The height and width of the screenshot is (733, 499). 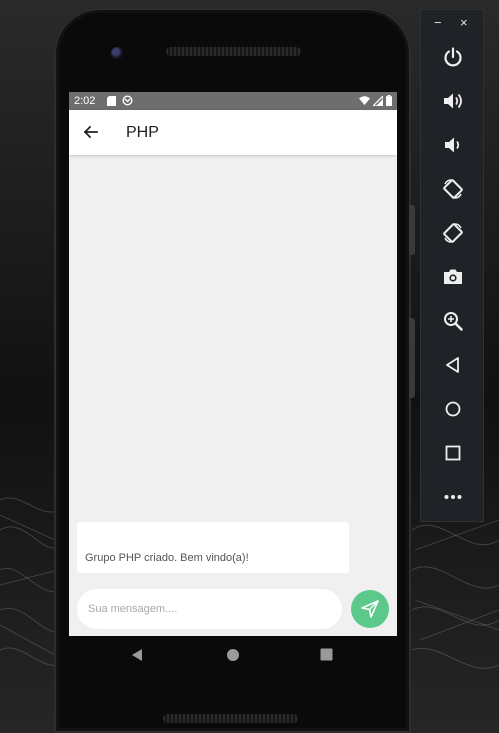 What do you see at coordinates (233, 51) in the screenshot?
I see `earpiece-speaker` at bounding box center [233, 51].